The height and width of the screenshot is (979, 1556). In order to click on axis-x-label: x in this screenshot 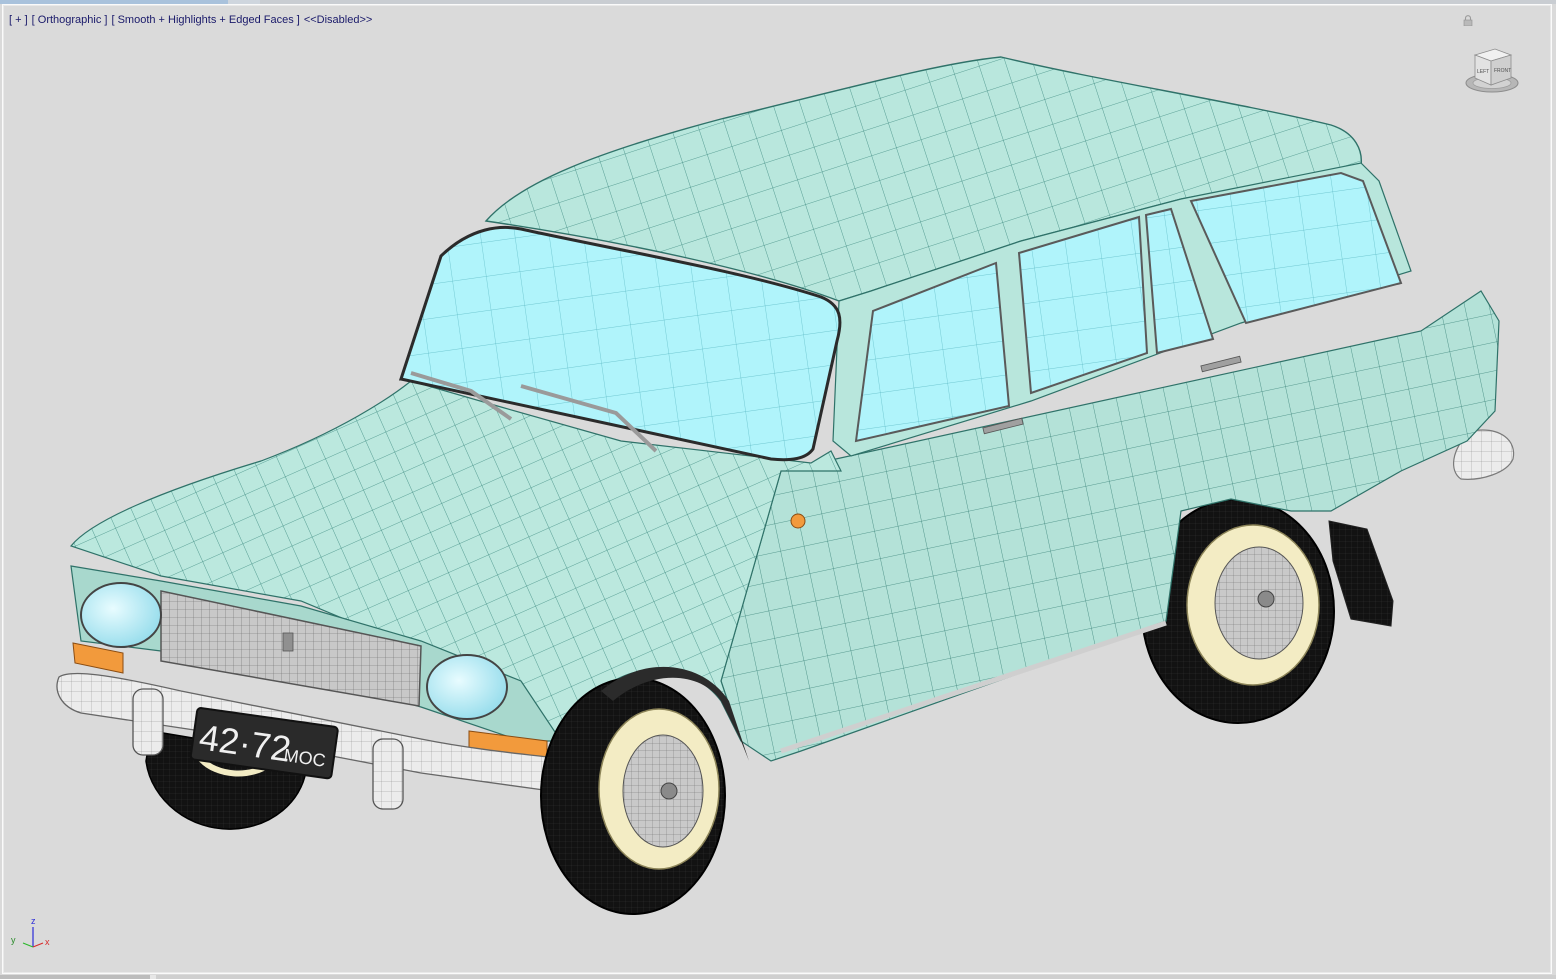, I will do `click(47, 942)`.